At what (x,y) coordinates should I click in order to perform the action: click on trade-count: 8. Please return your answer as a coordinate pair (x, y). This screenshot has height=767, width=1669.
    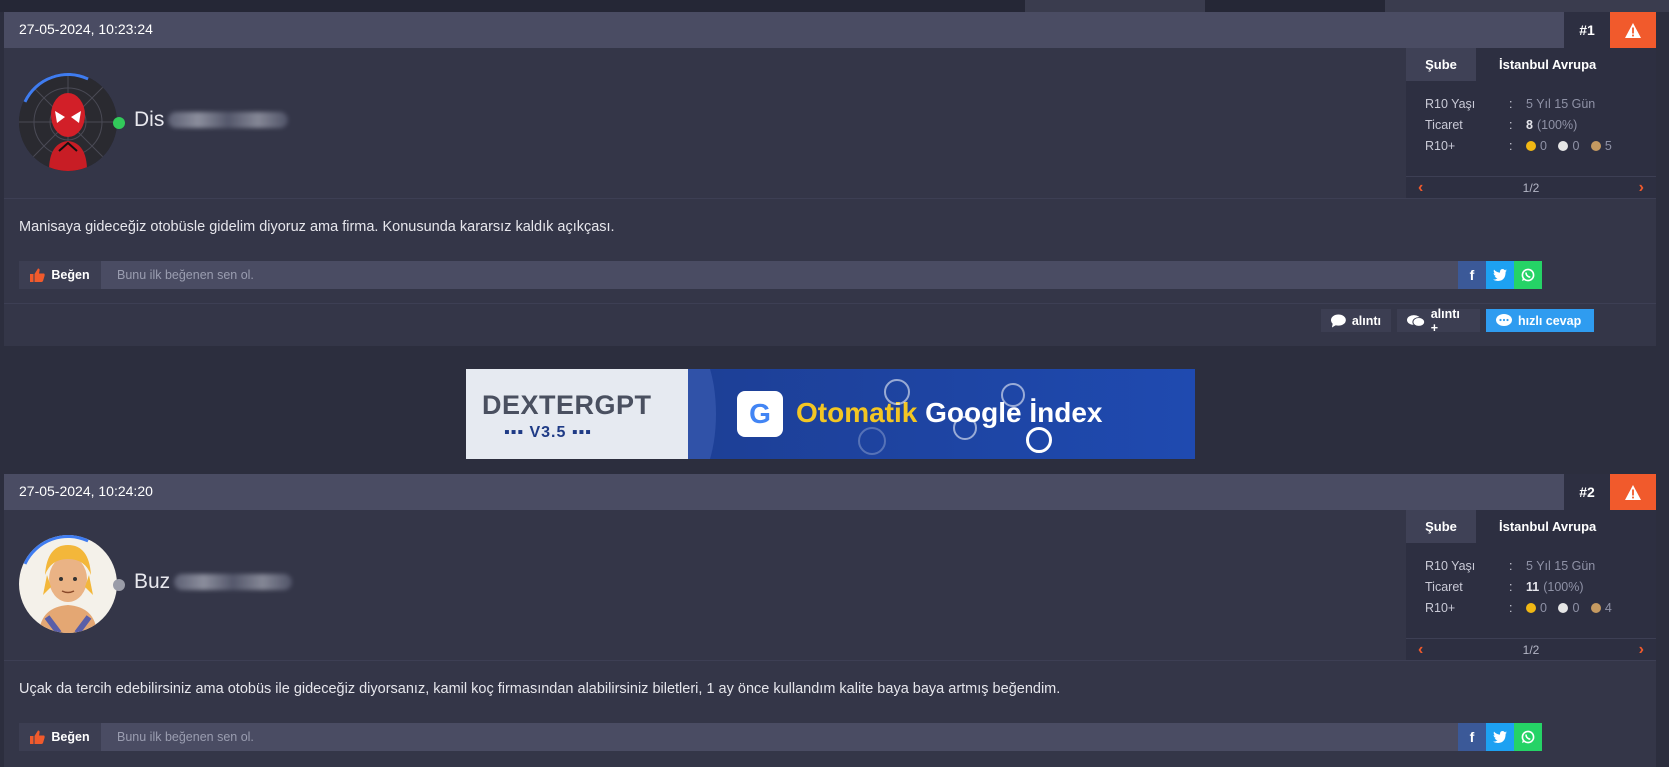
    Looking at the image, I should click on (1529, 124).